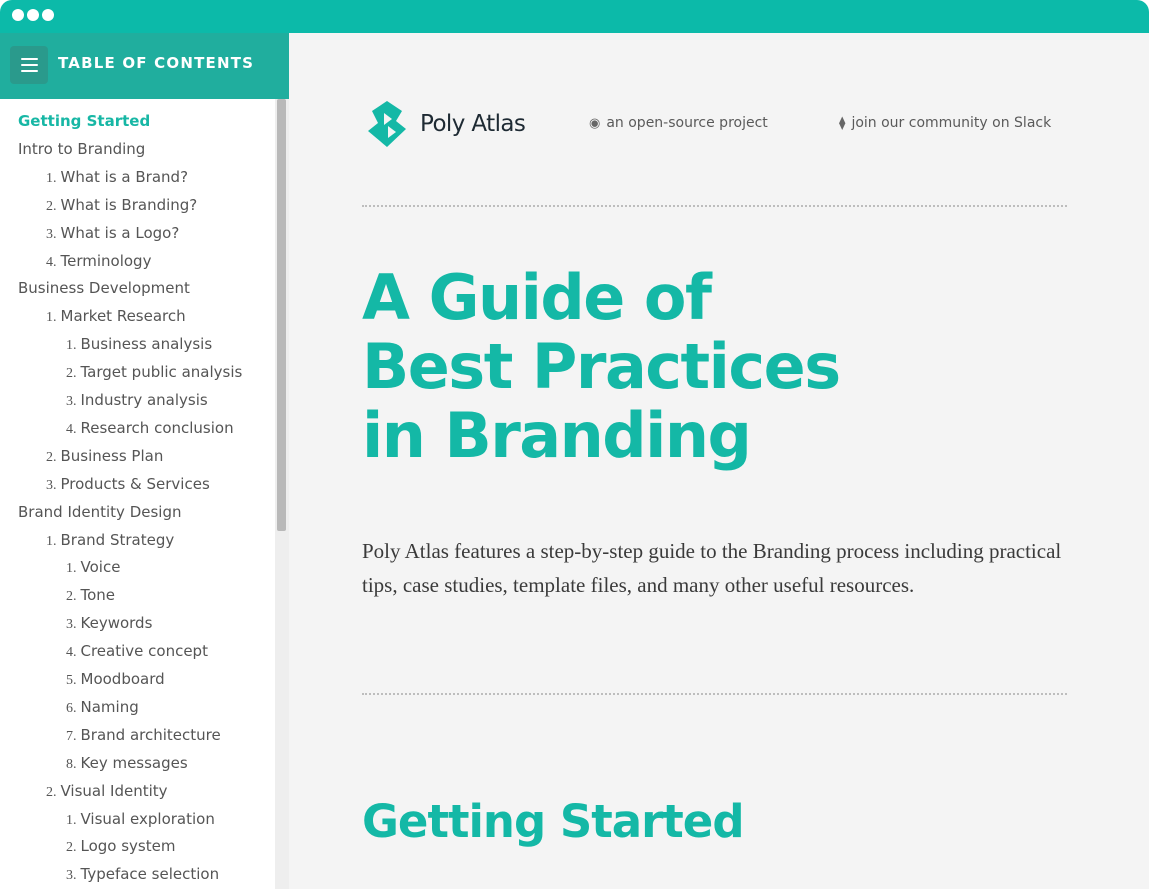  I want to click on brand-logo: Poly Atlas, so click(444, 124).